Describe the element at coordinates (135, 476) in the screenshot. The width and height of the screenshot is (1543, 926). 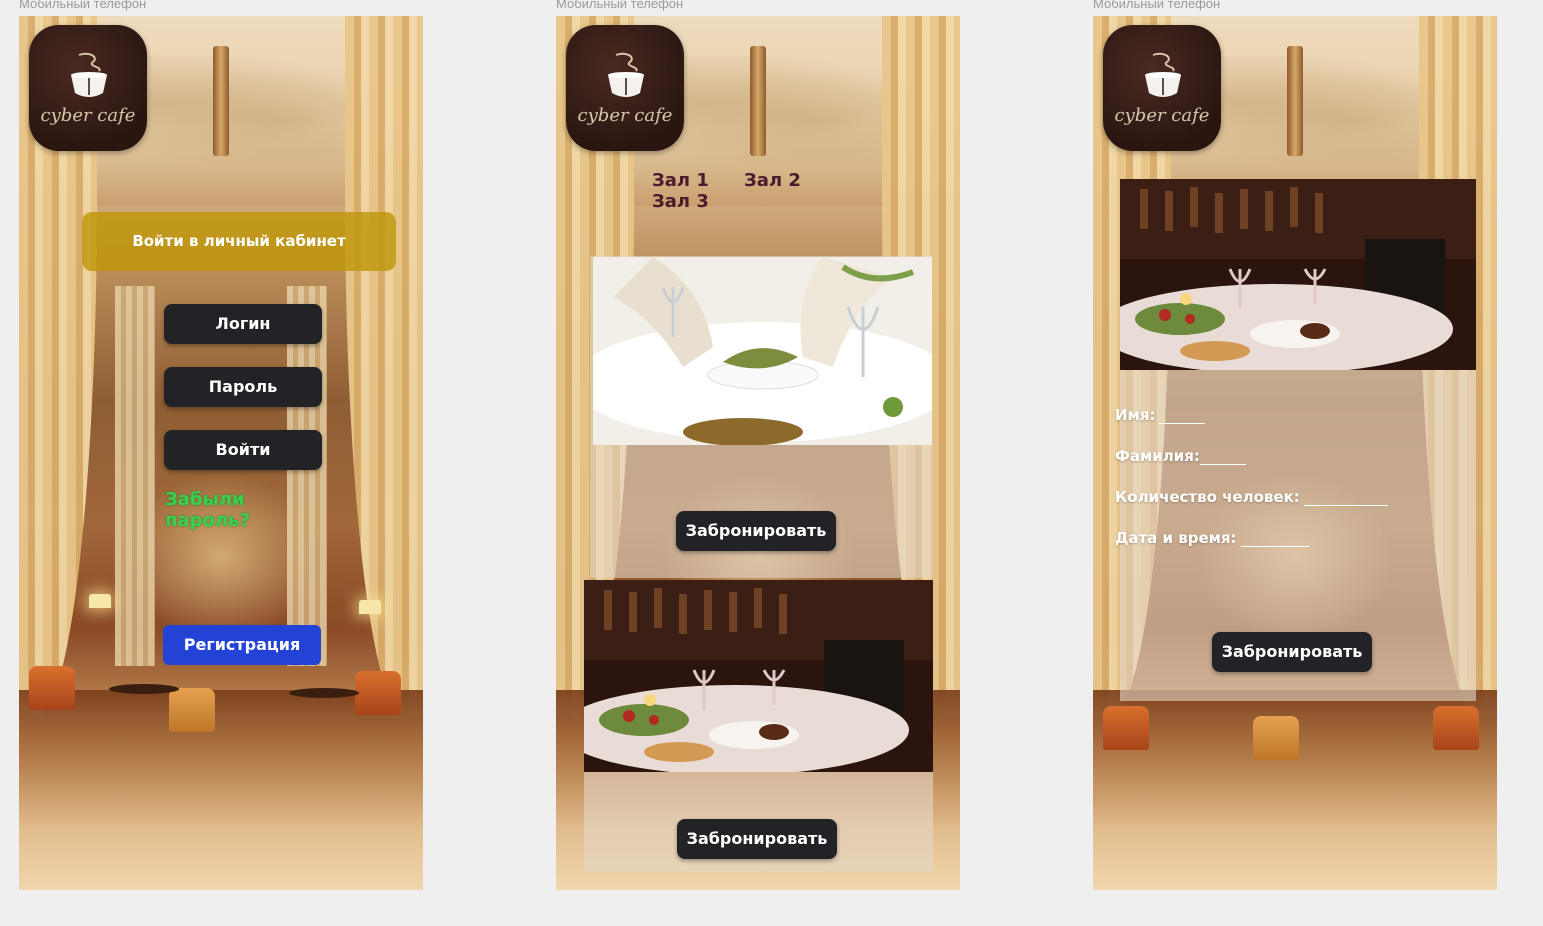
I see `background-inner-curtain` at that location.